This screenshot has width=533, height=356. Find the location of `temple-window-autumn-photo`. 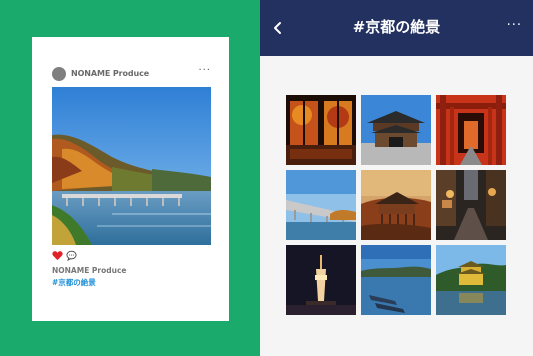

temple-window-autumn-photo is located at coordinates (321, 130).